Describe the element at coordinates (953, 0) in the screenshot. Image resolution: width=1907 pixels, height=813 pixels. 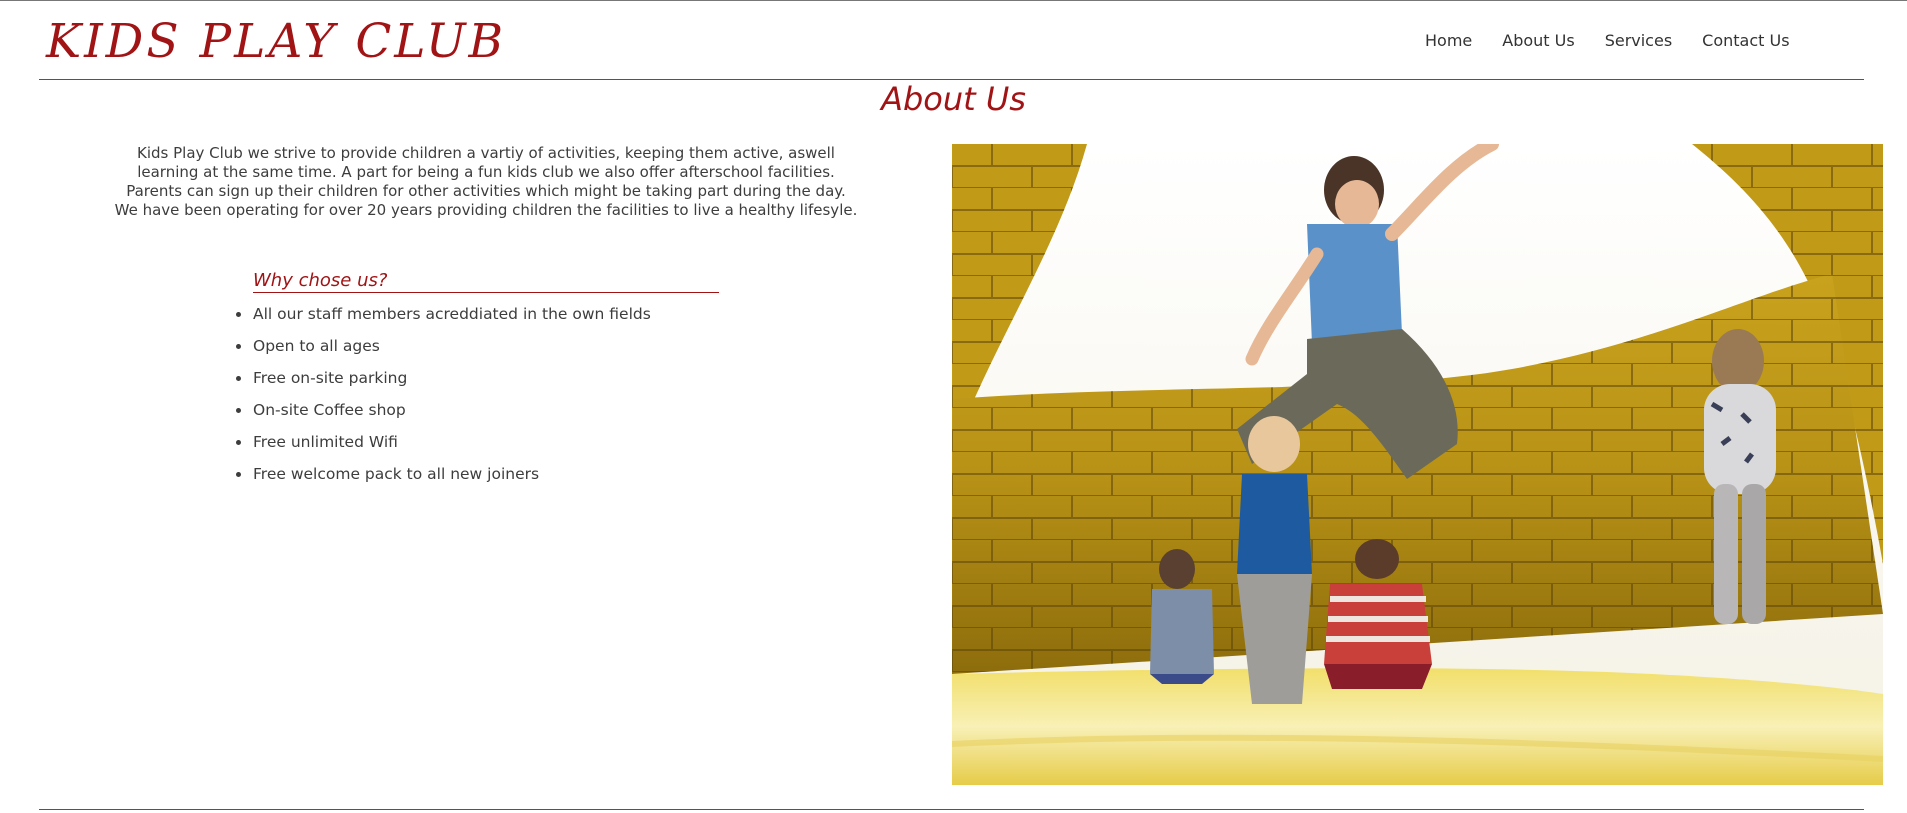
I see `top-border` at that location.